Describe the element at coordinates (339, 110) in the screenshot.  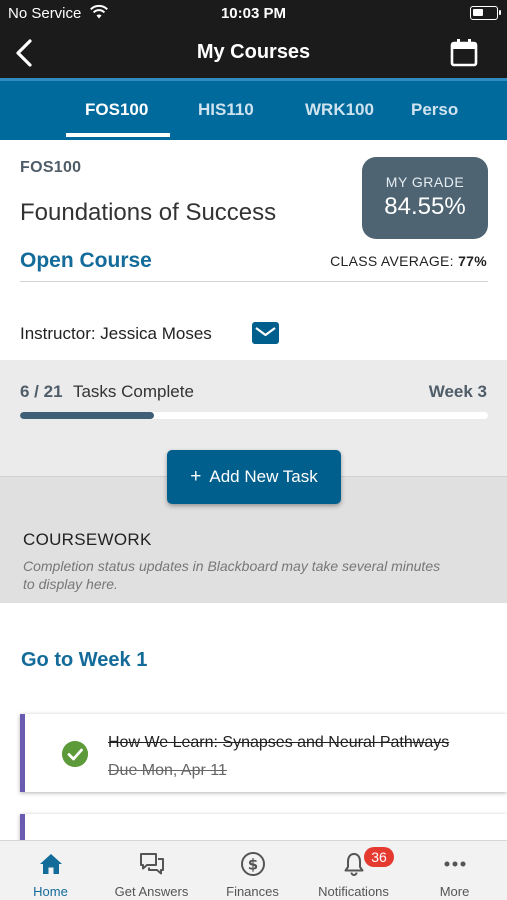
I see `tab-wrk100: WRK100` at that location.